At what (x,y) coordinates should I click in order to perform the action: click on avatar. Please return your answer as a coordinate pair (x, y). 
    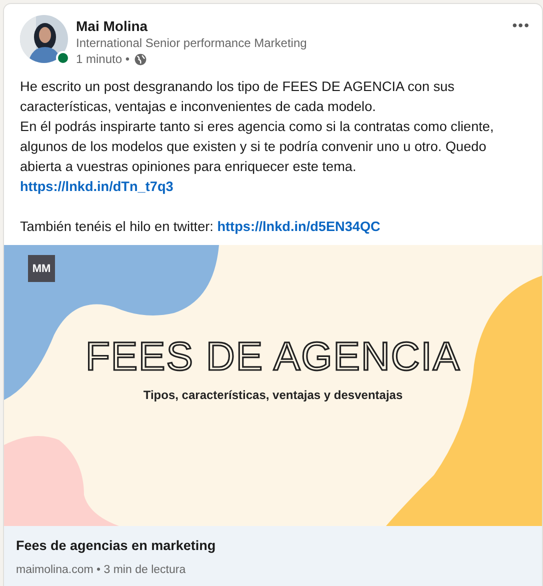
    Looking at the image, I should click on (44, 39).